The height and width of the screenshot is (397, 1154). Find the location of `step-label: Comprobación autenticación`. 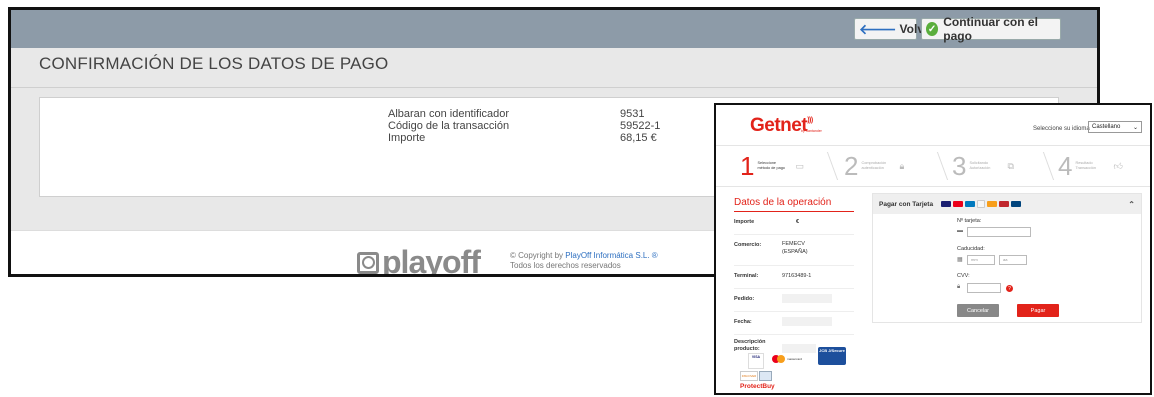

step-label: Comprobación autenticación is located at coordinates (874, 165).